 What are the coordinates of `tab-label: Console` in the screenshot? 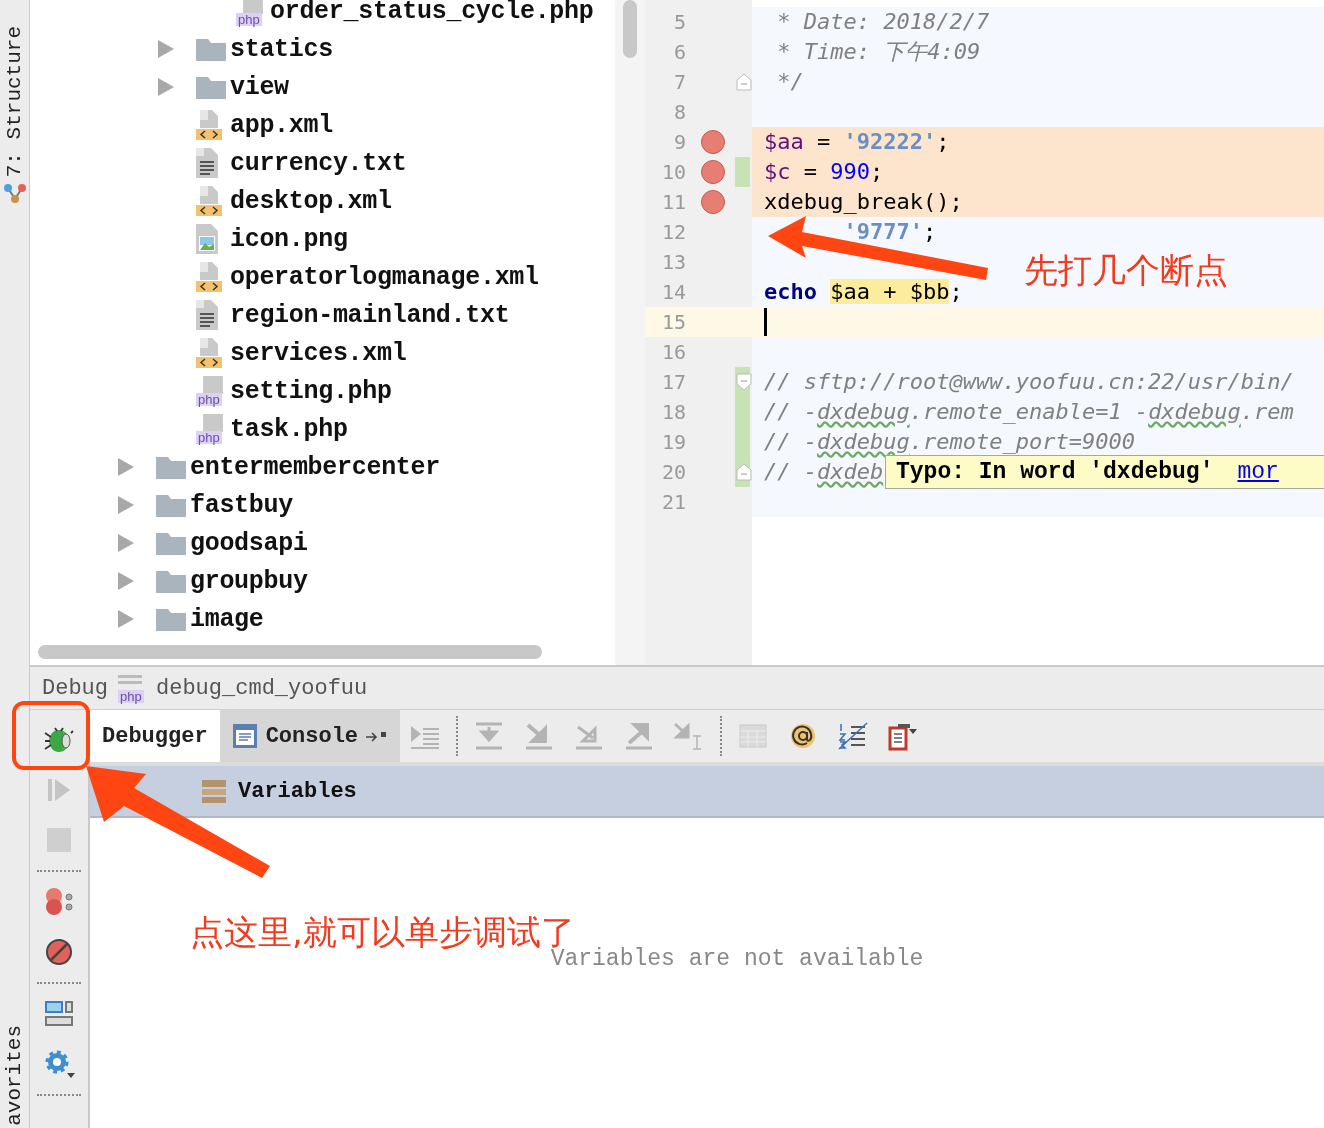 It's located at (312, 736).